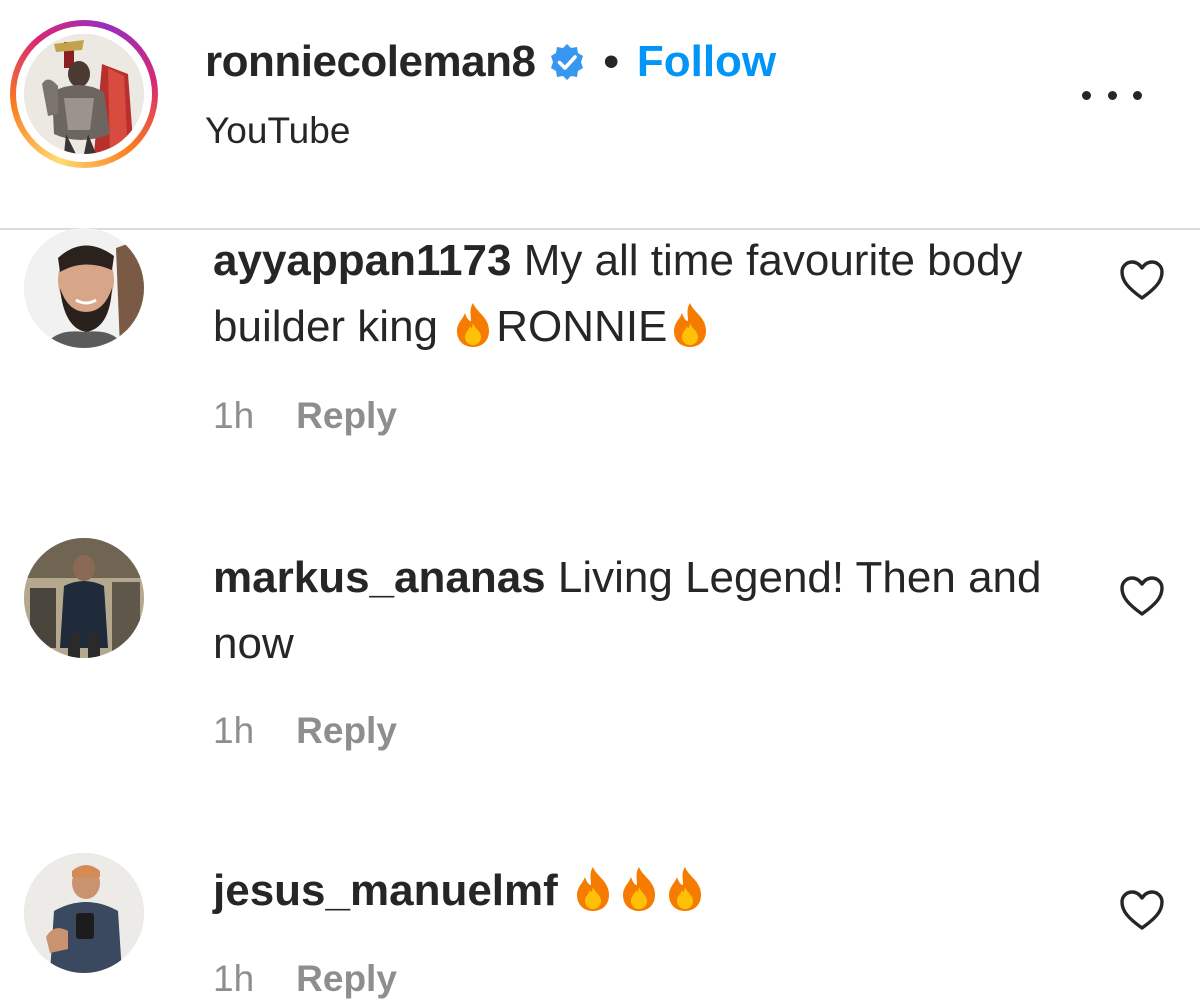  I want to click on owner-line: ronniecoleman8 • Follow, so click(490, 62).